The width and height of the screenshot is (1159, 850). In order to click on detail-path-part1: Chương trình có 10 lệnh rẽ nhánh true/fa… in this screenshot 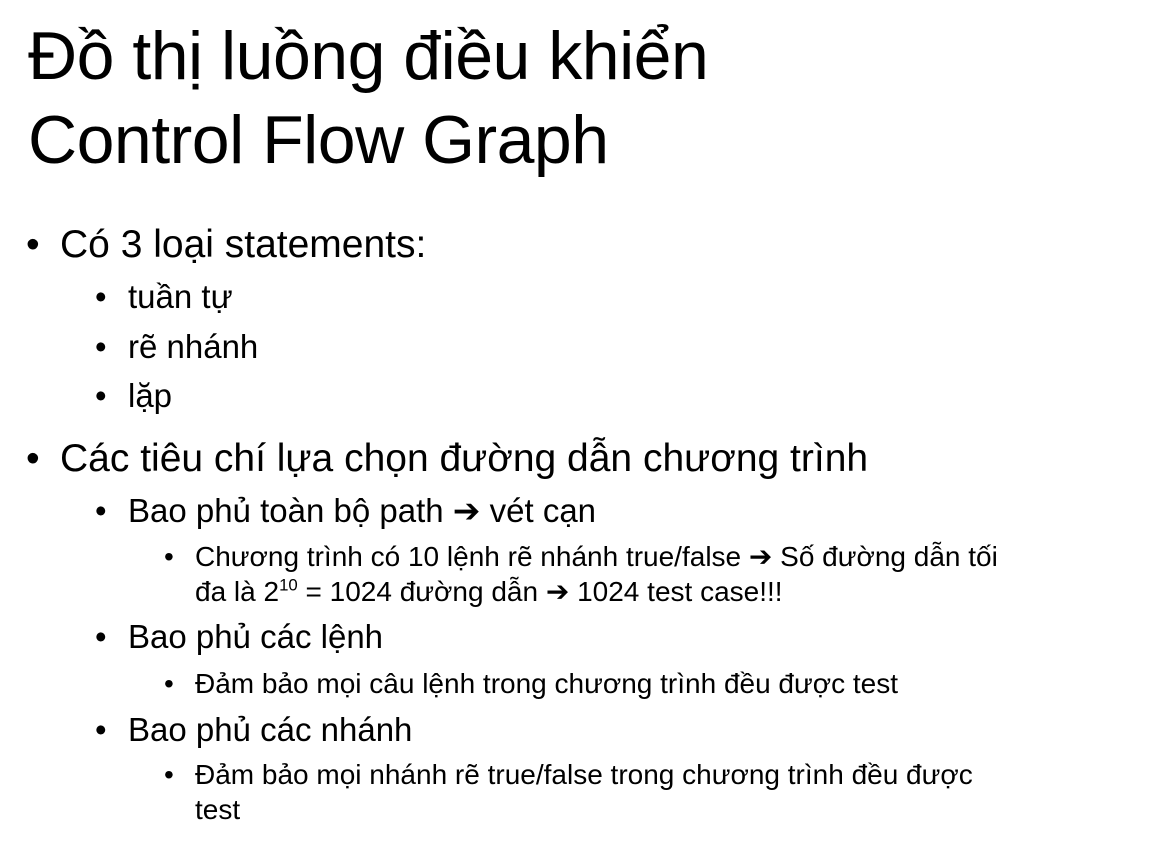, I will do `click(468, 556)`.